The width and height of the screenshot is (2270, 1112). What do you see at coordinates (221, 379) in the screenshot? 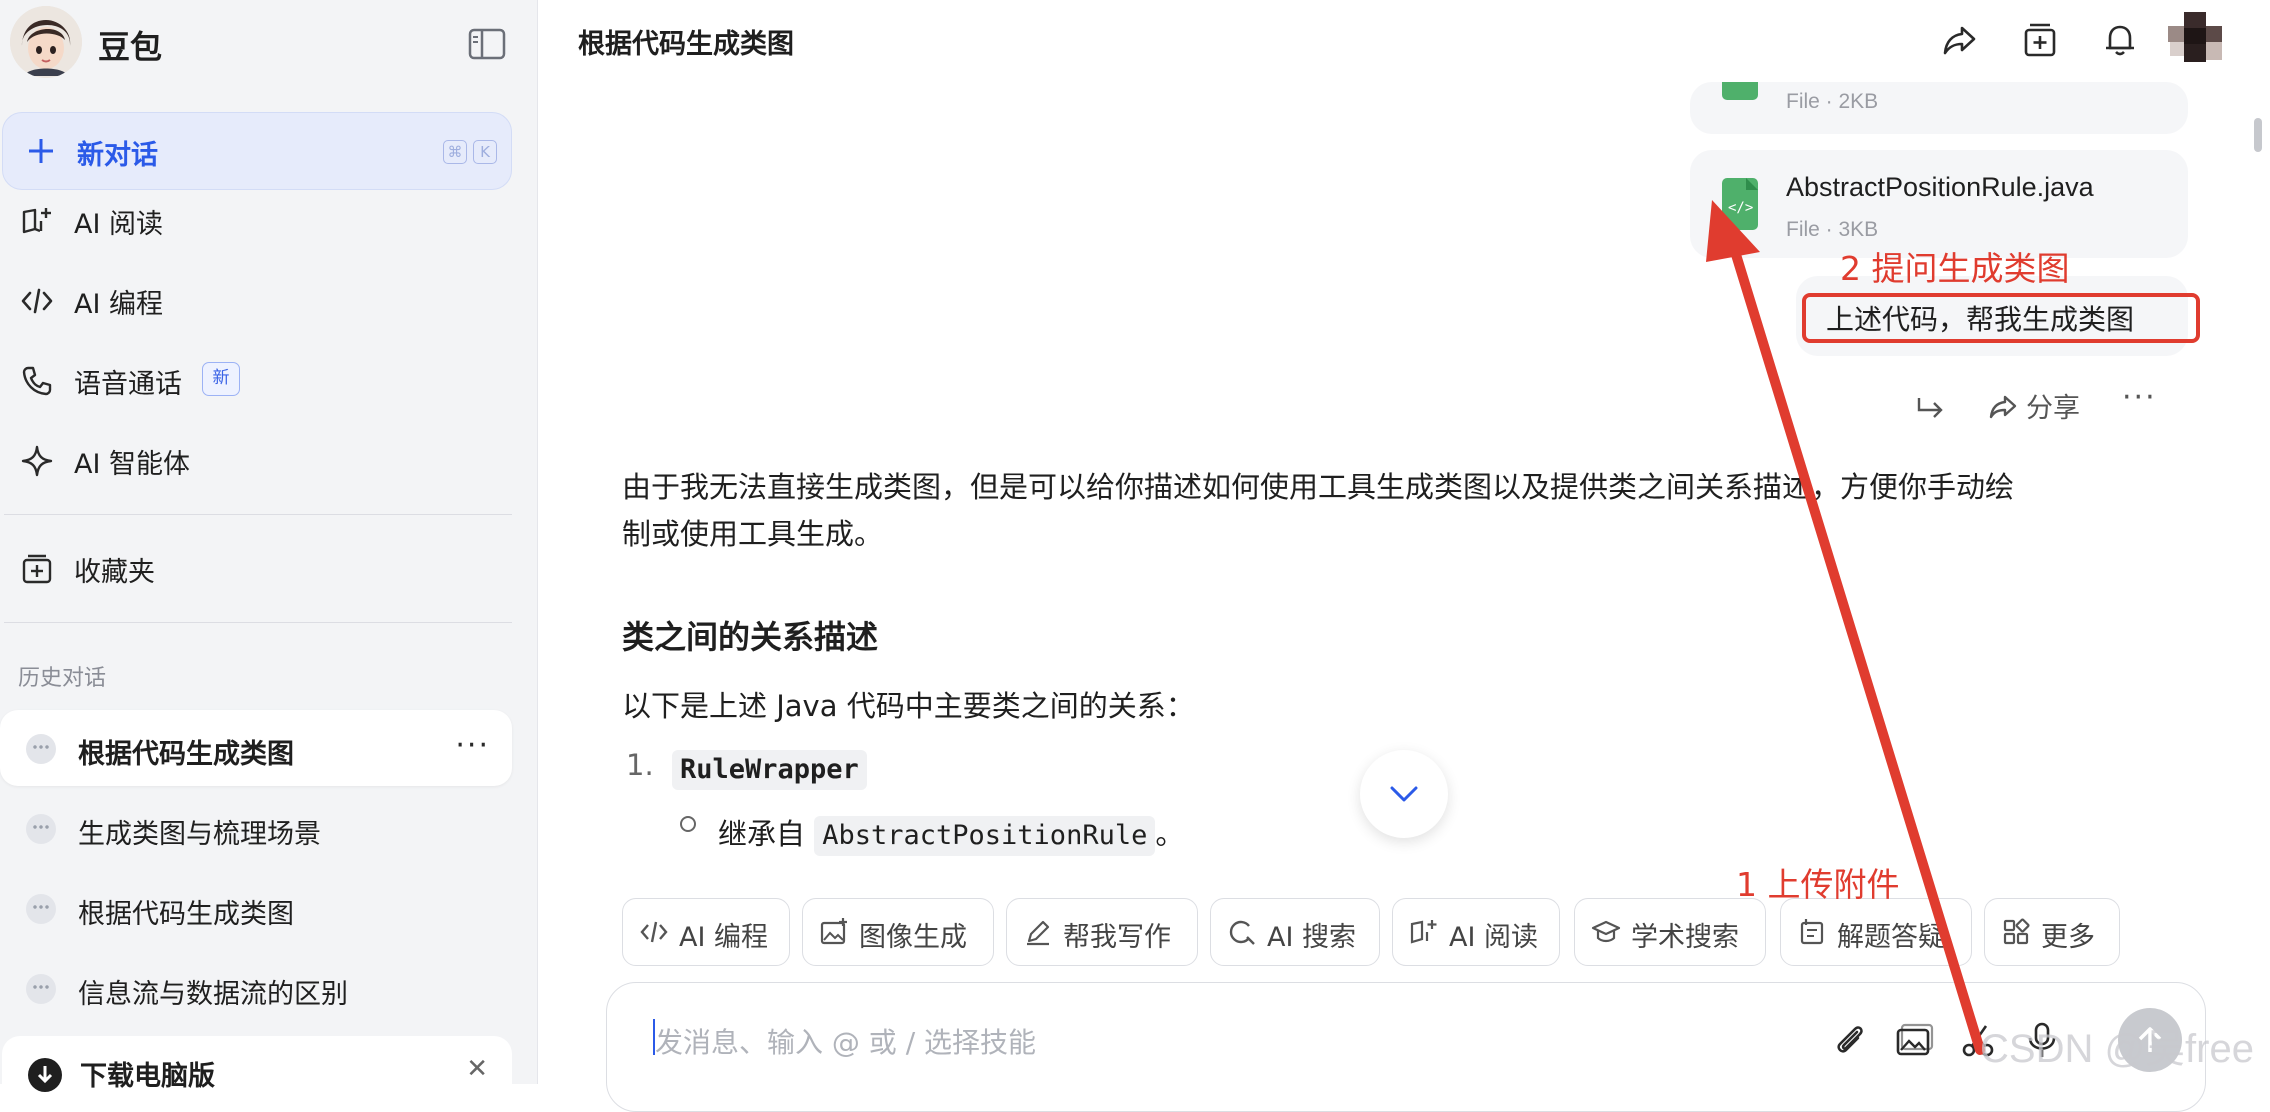
I see `new-badge: 新` at bounding box center [221, 379].